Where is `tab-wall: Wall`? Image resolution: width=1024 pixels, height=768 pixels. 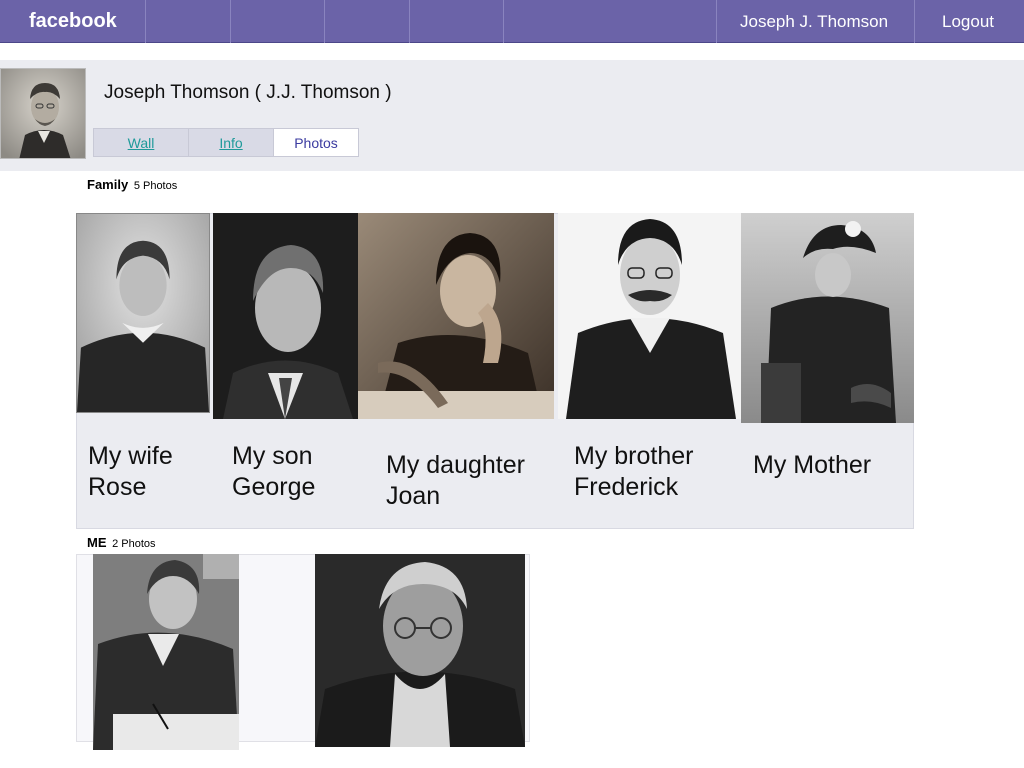 tab-wall: Wall is located at coordinates (140, 142).